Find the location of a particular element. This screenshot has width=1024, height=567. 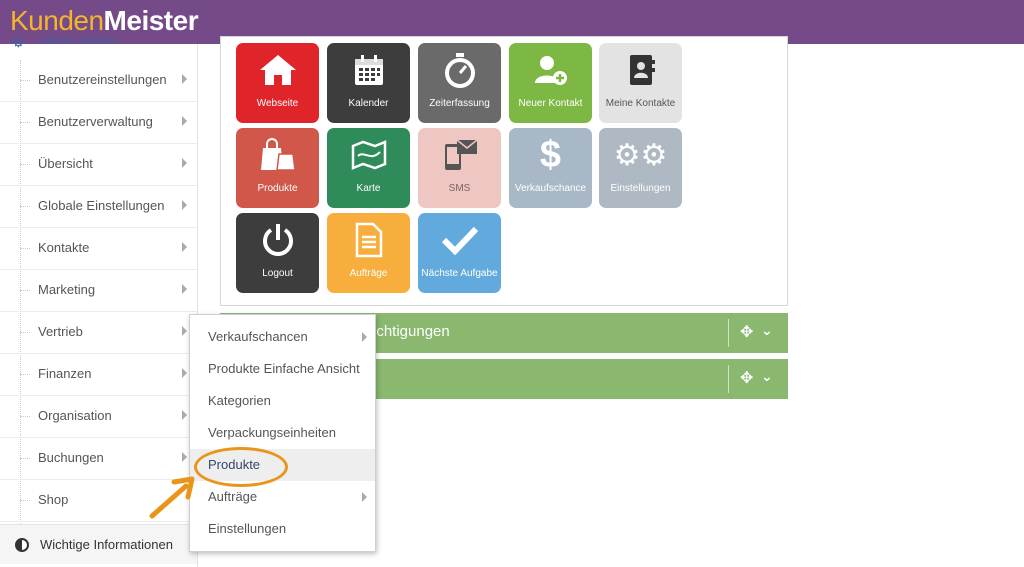

sidebar-item-label: Übersicht is located at coordinates (65, 163).